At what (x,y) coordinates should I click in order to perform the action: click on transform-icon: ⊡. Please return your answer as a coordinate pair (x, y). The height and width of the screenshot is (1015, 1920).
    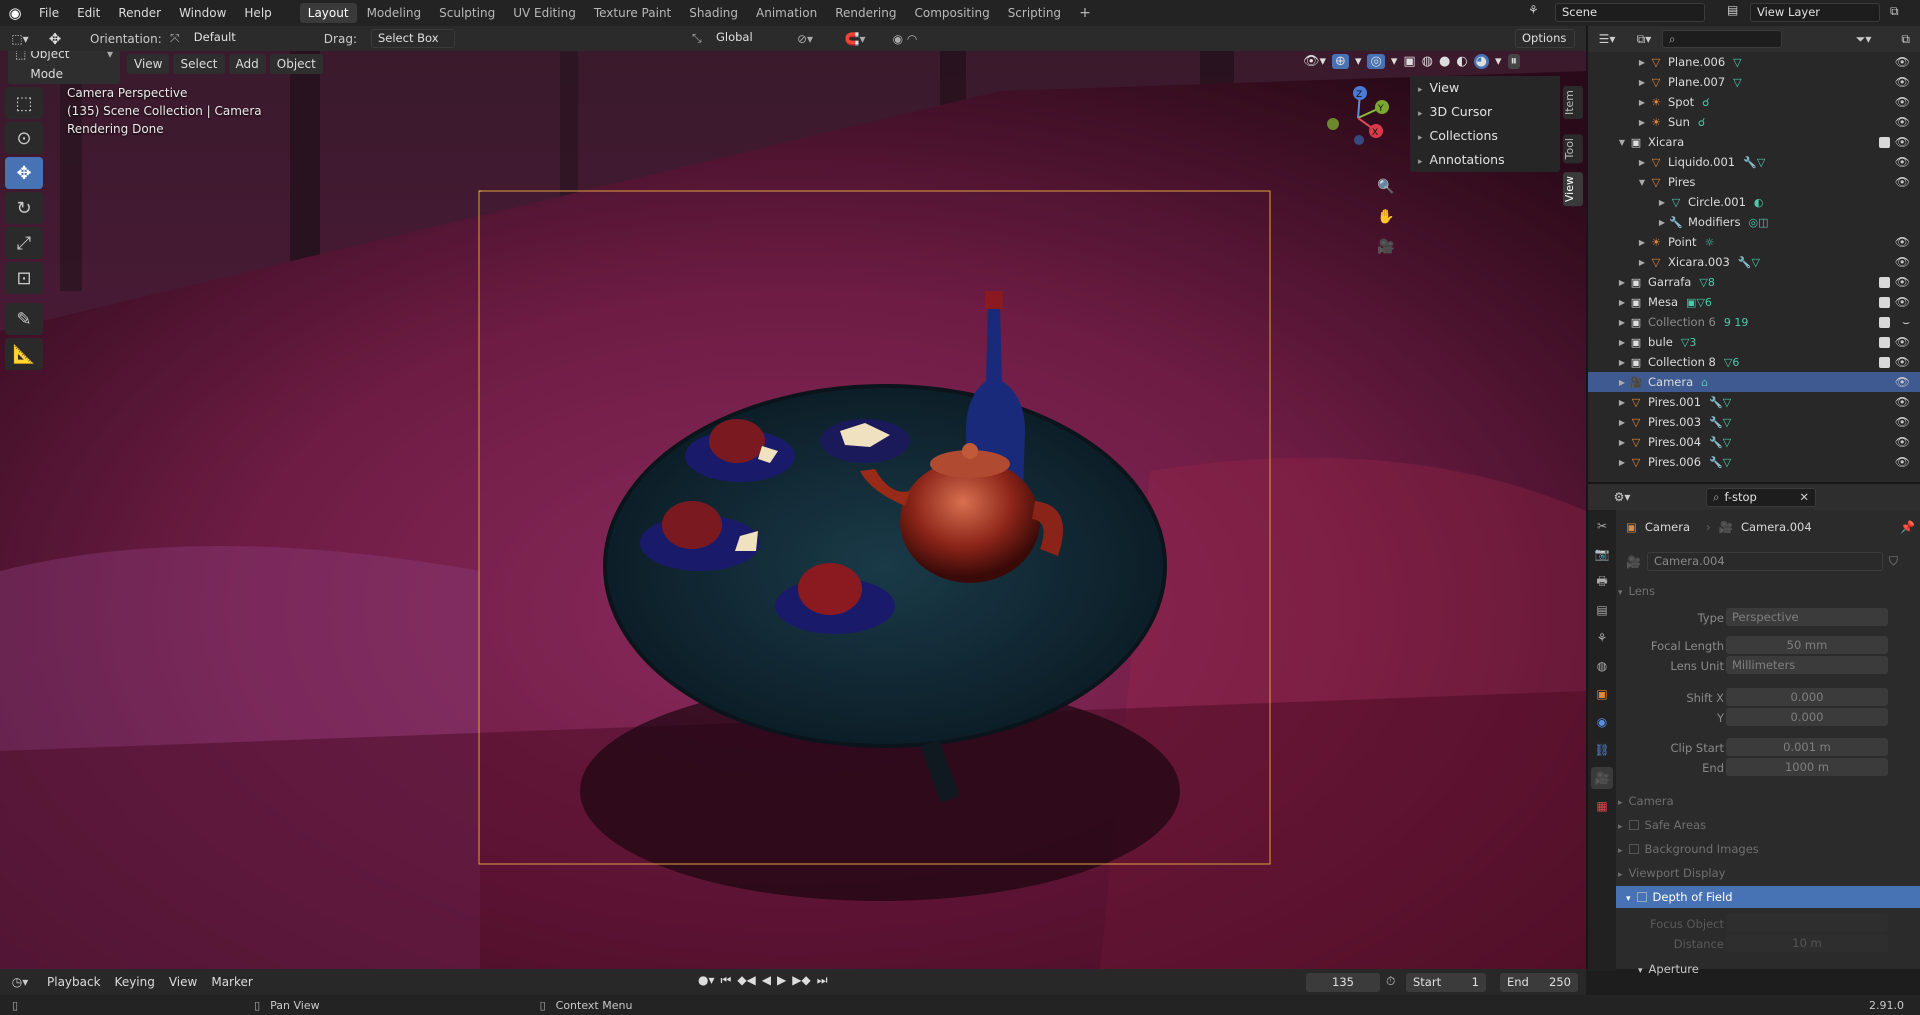
    Looking at the image, I should click on (24, 278).